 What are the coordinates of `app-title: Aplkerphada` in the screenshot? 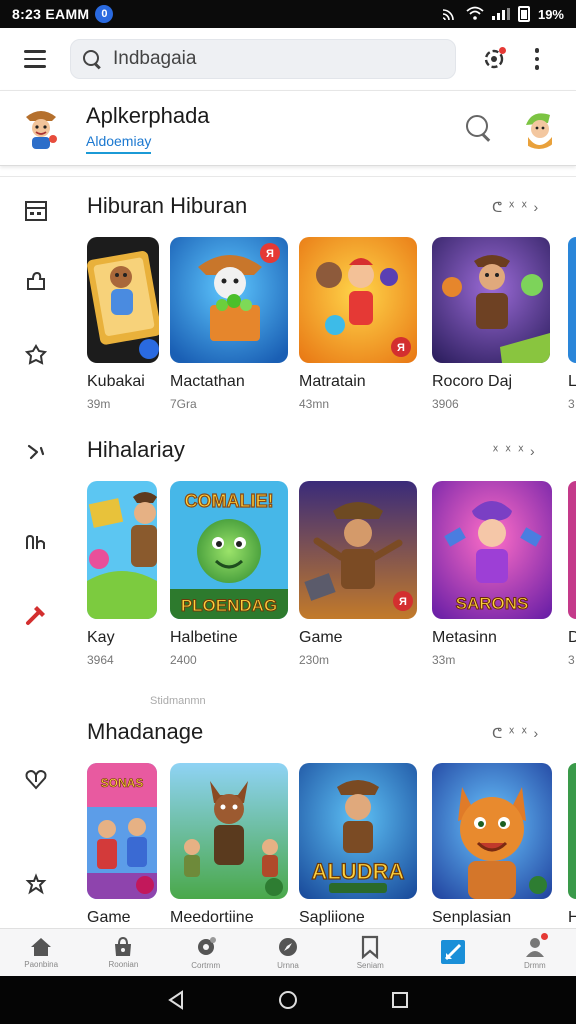 It's located at (148, 115).